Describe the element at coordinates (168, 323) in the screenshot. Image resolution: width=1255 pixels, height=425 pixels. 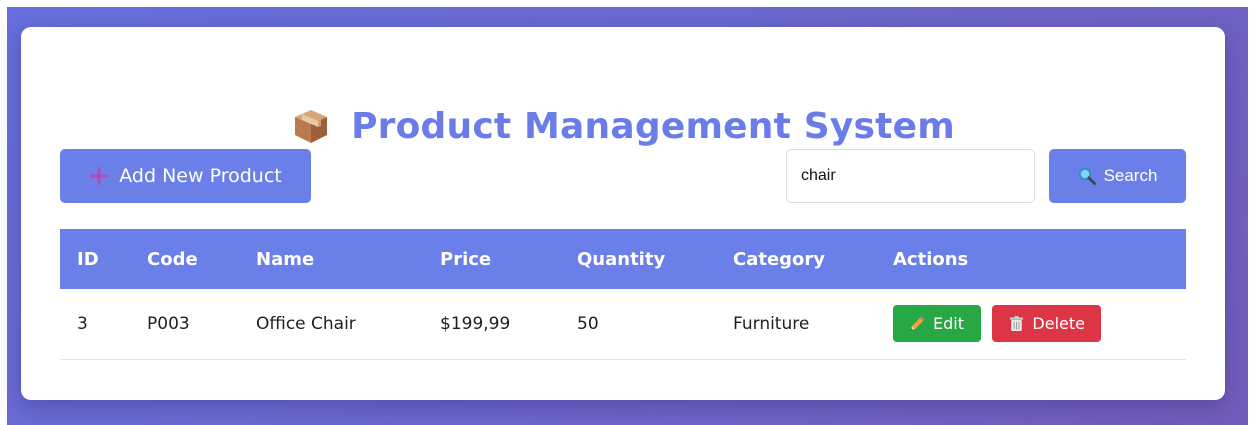
I see `cell-code: P003` at that location.